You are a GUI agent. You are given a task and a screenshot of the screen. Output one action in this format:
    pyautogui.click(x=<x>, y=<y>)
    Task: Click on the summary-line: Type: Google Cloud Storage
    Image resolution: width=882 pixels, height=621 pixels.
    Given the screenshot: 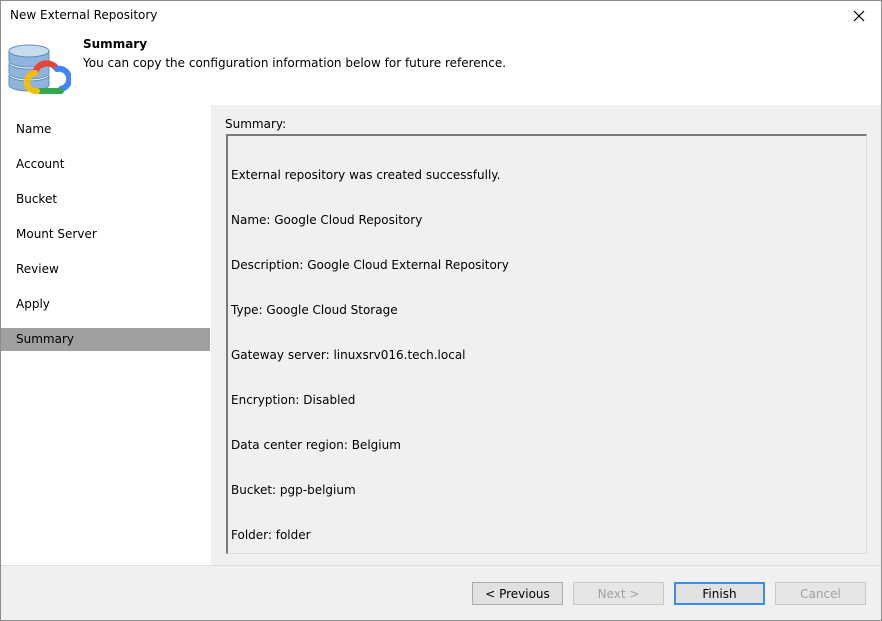 What is the action you would take?
    pyautogui.click(x=314, y=310)
    